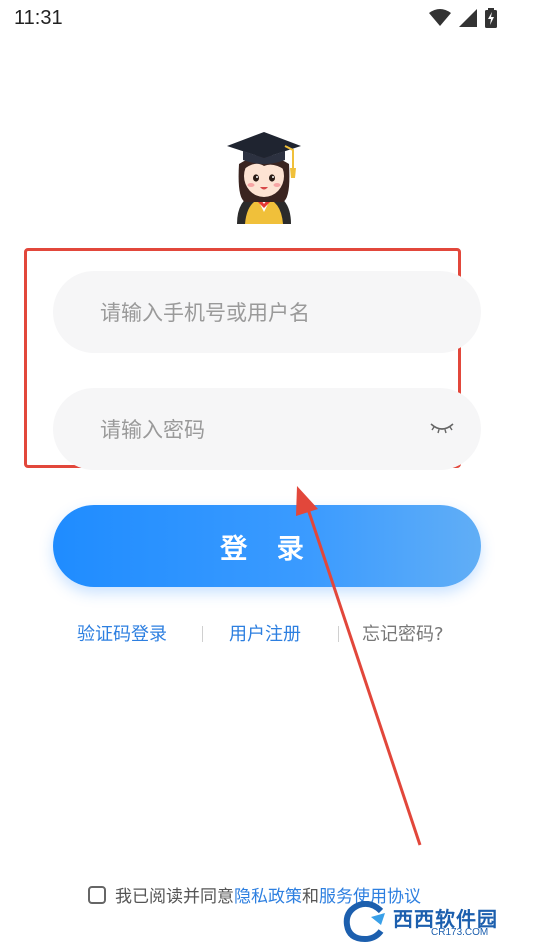  Describe the element at coordinates (468, 18) in the screenshot. I see `signal-icon` at that location.